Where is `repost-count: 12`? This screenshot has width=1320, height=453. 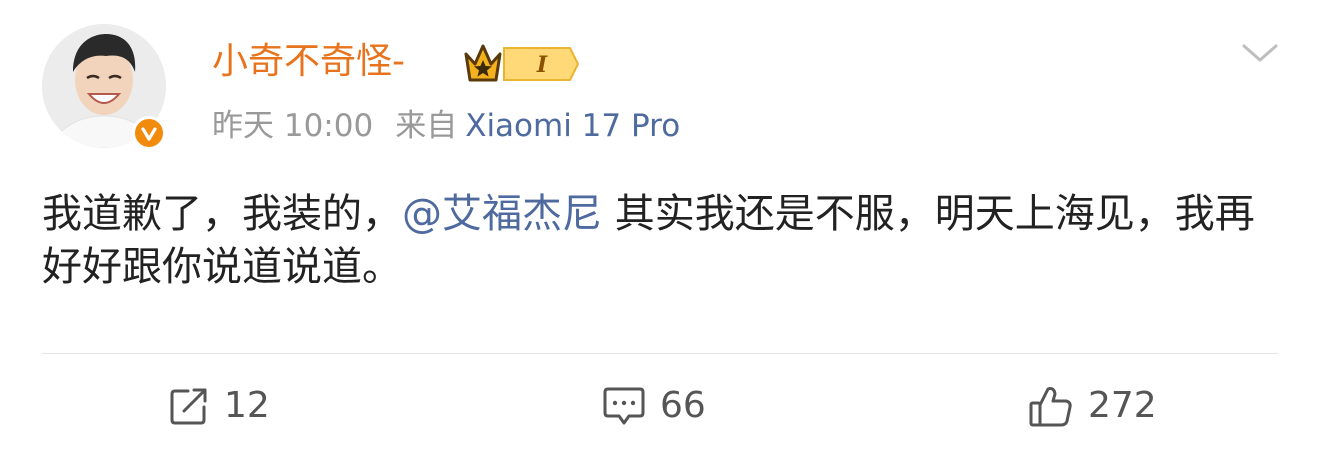
repost-count: 12 is located at coordinates (247, 405).